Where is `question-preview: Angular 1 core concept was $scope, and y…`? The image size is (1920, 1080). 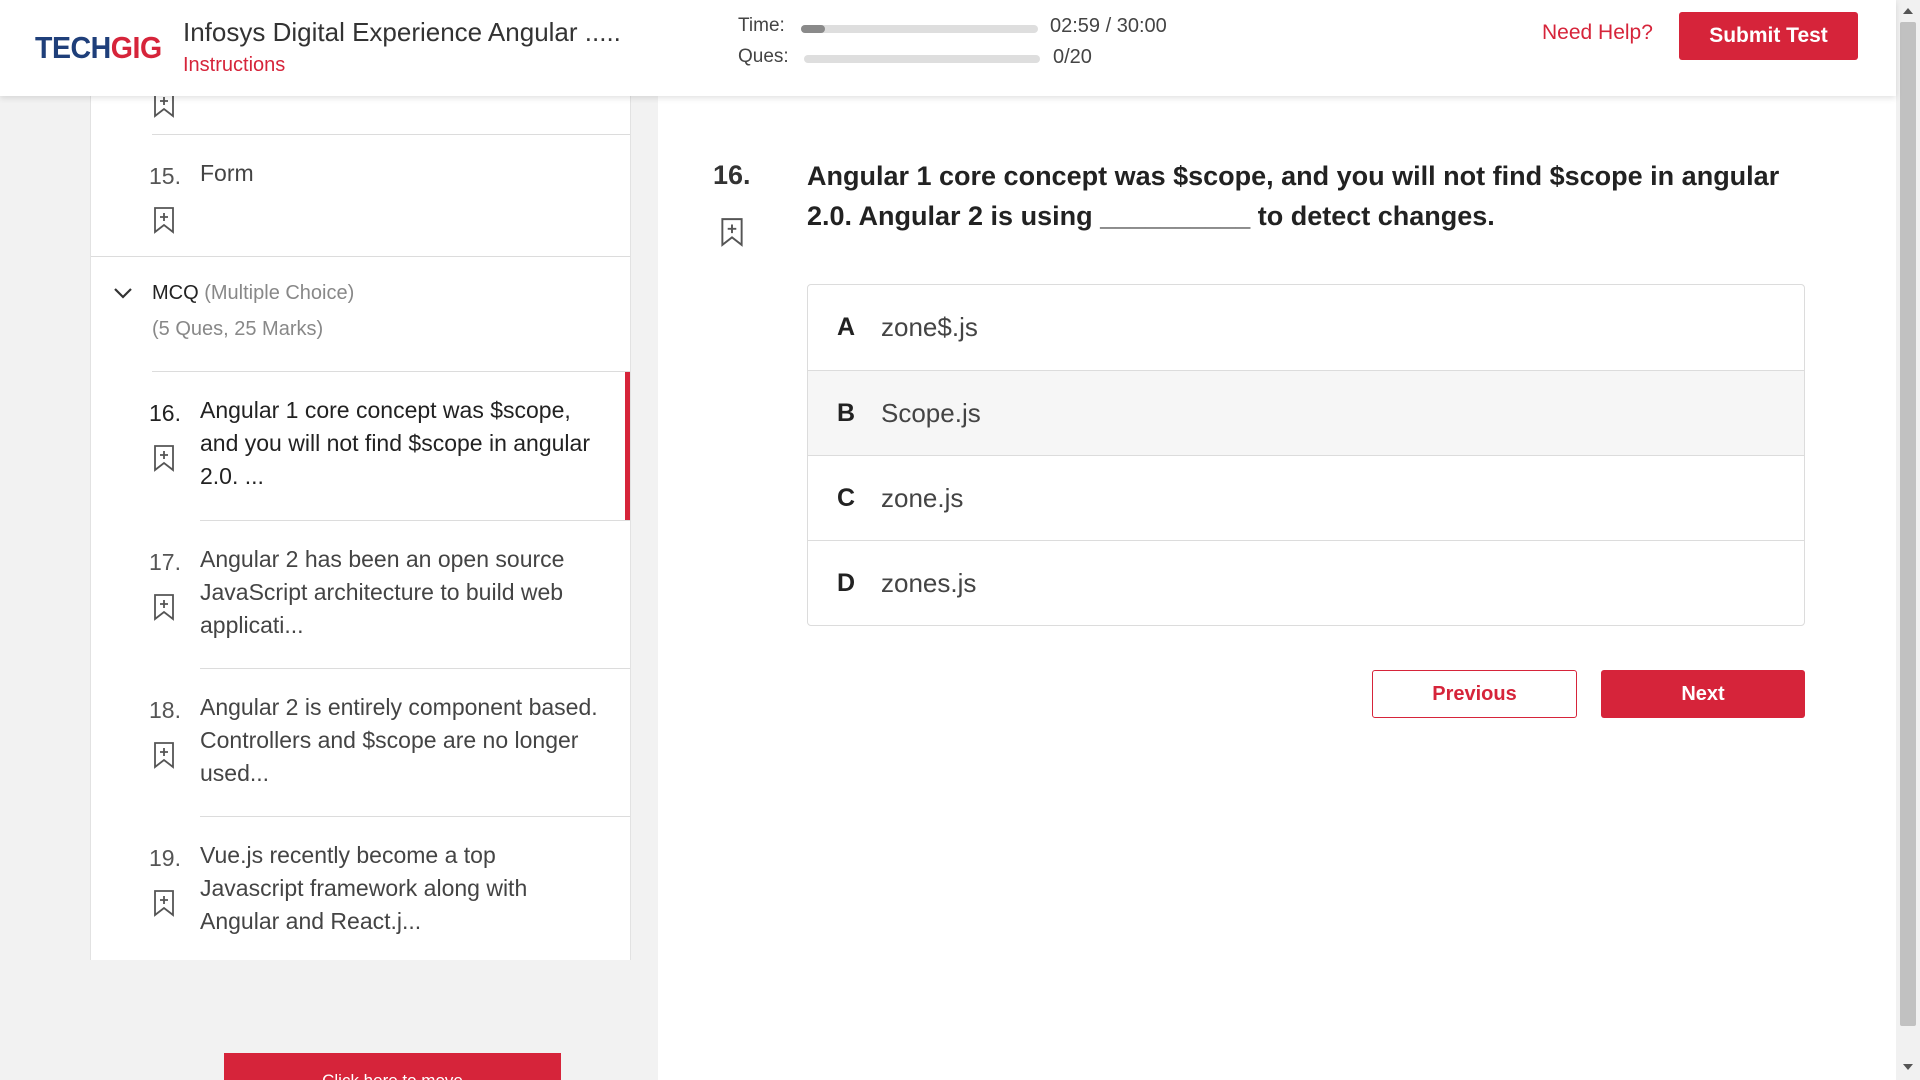
question-preview: Angular 1 core concept was $scope, and y… is located at coordinates (395, 443).